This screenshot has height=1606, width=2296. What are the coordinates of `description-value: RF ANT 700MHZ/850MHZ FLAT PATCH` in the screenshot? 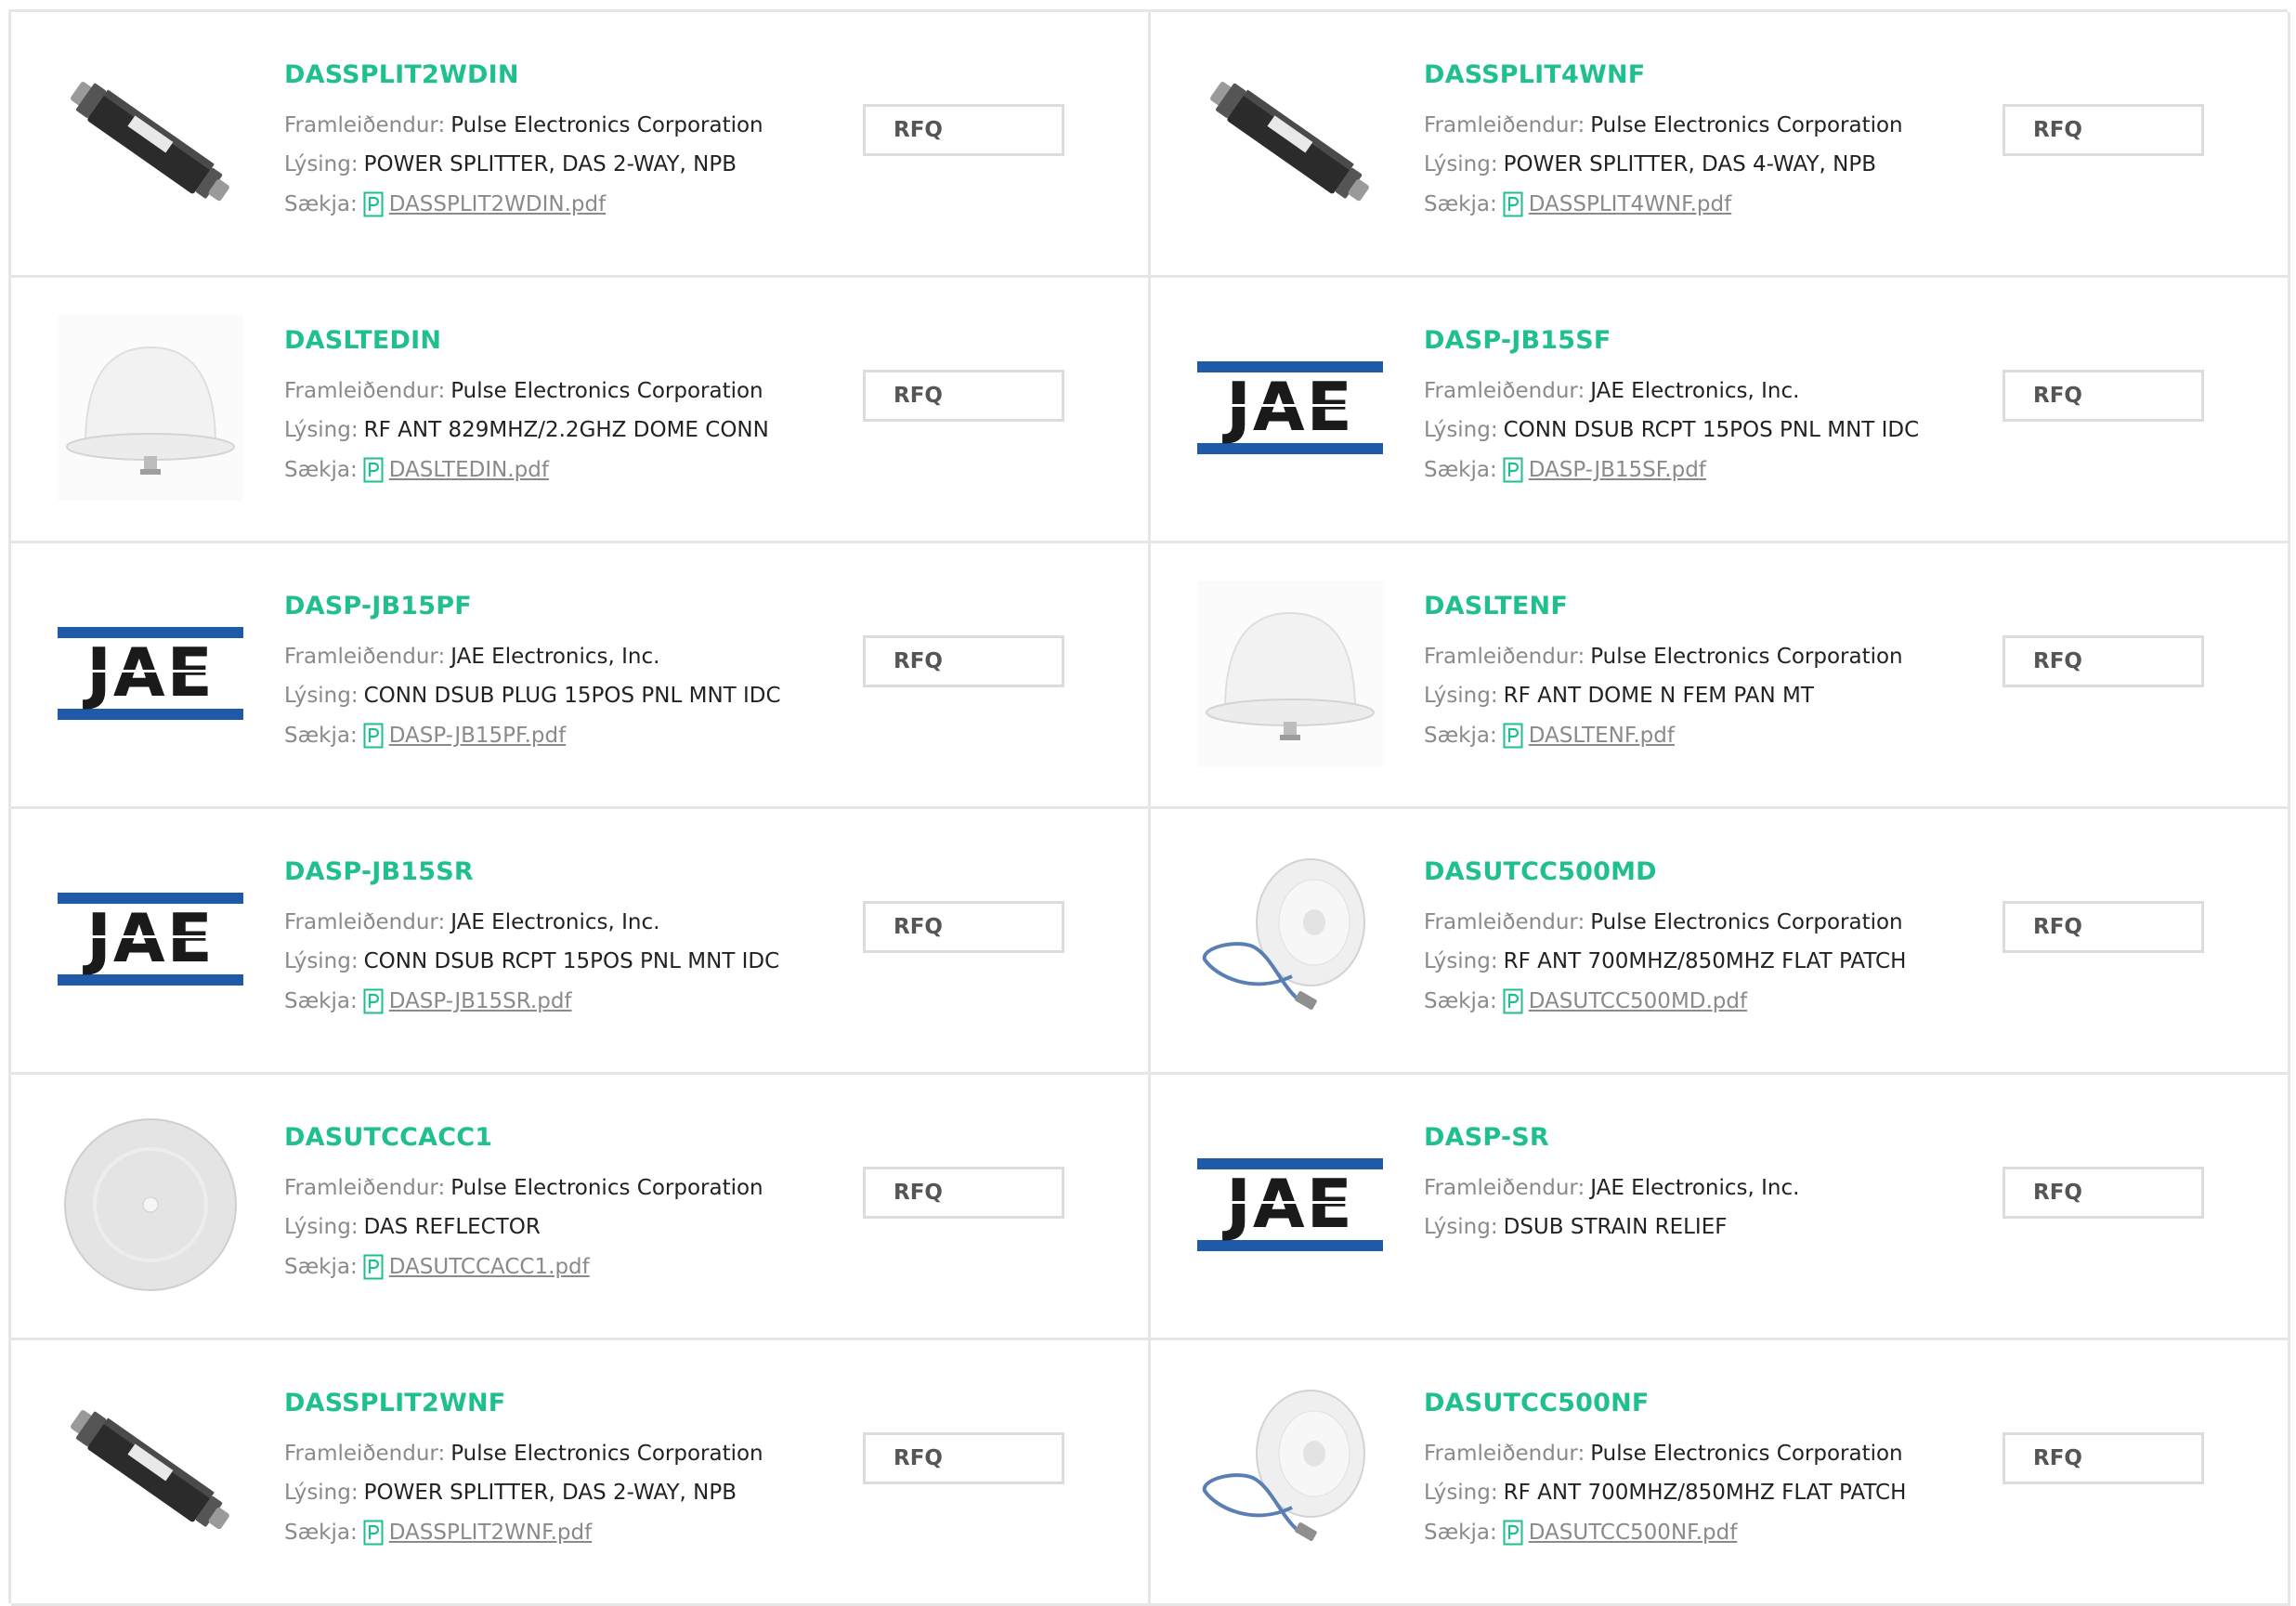 It's located at (1705, 961).